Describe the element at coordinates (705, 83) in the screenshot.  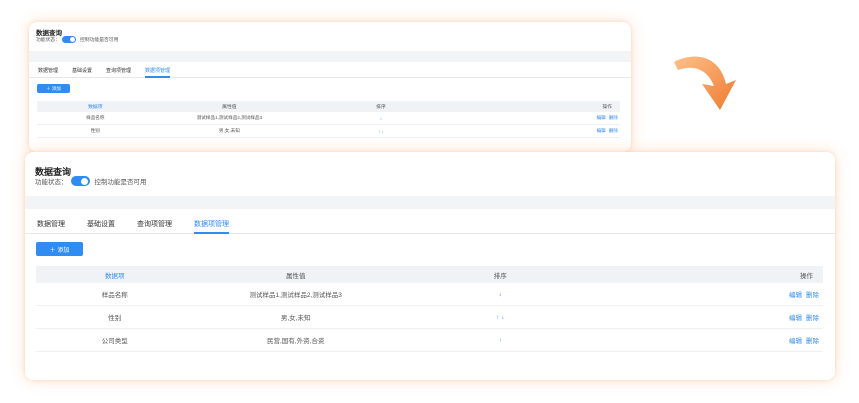
I see `curved-arrow-icon` at that location.